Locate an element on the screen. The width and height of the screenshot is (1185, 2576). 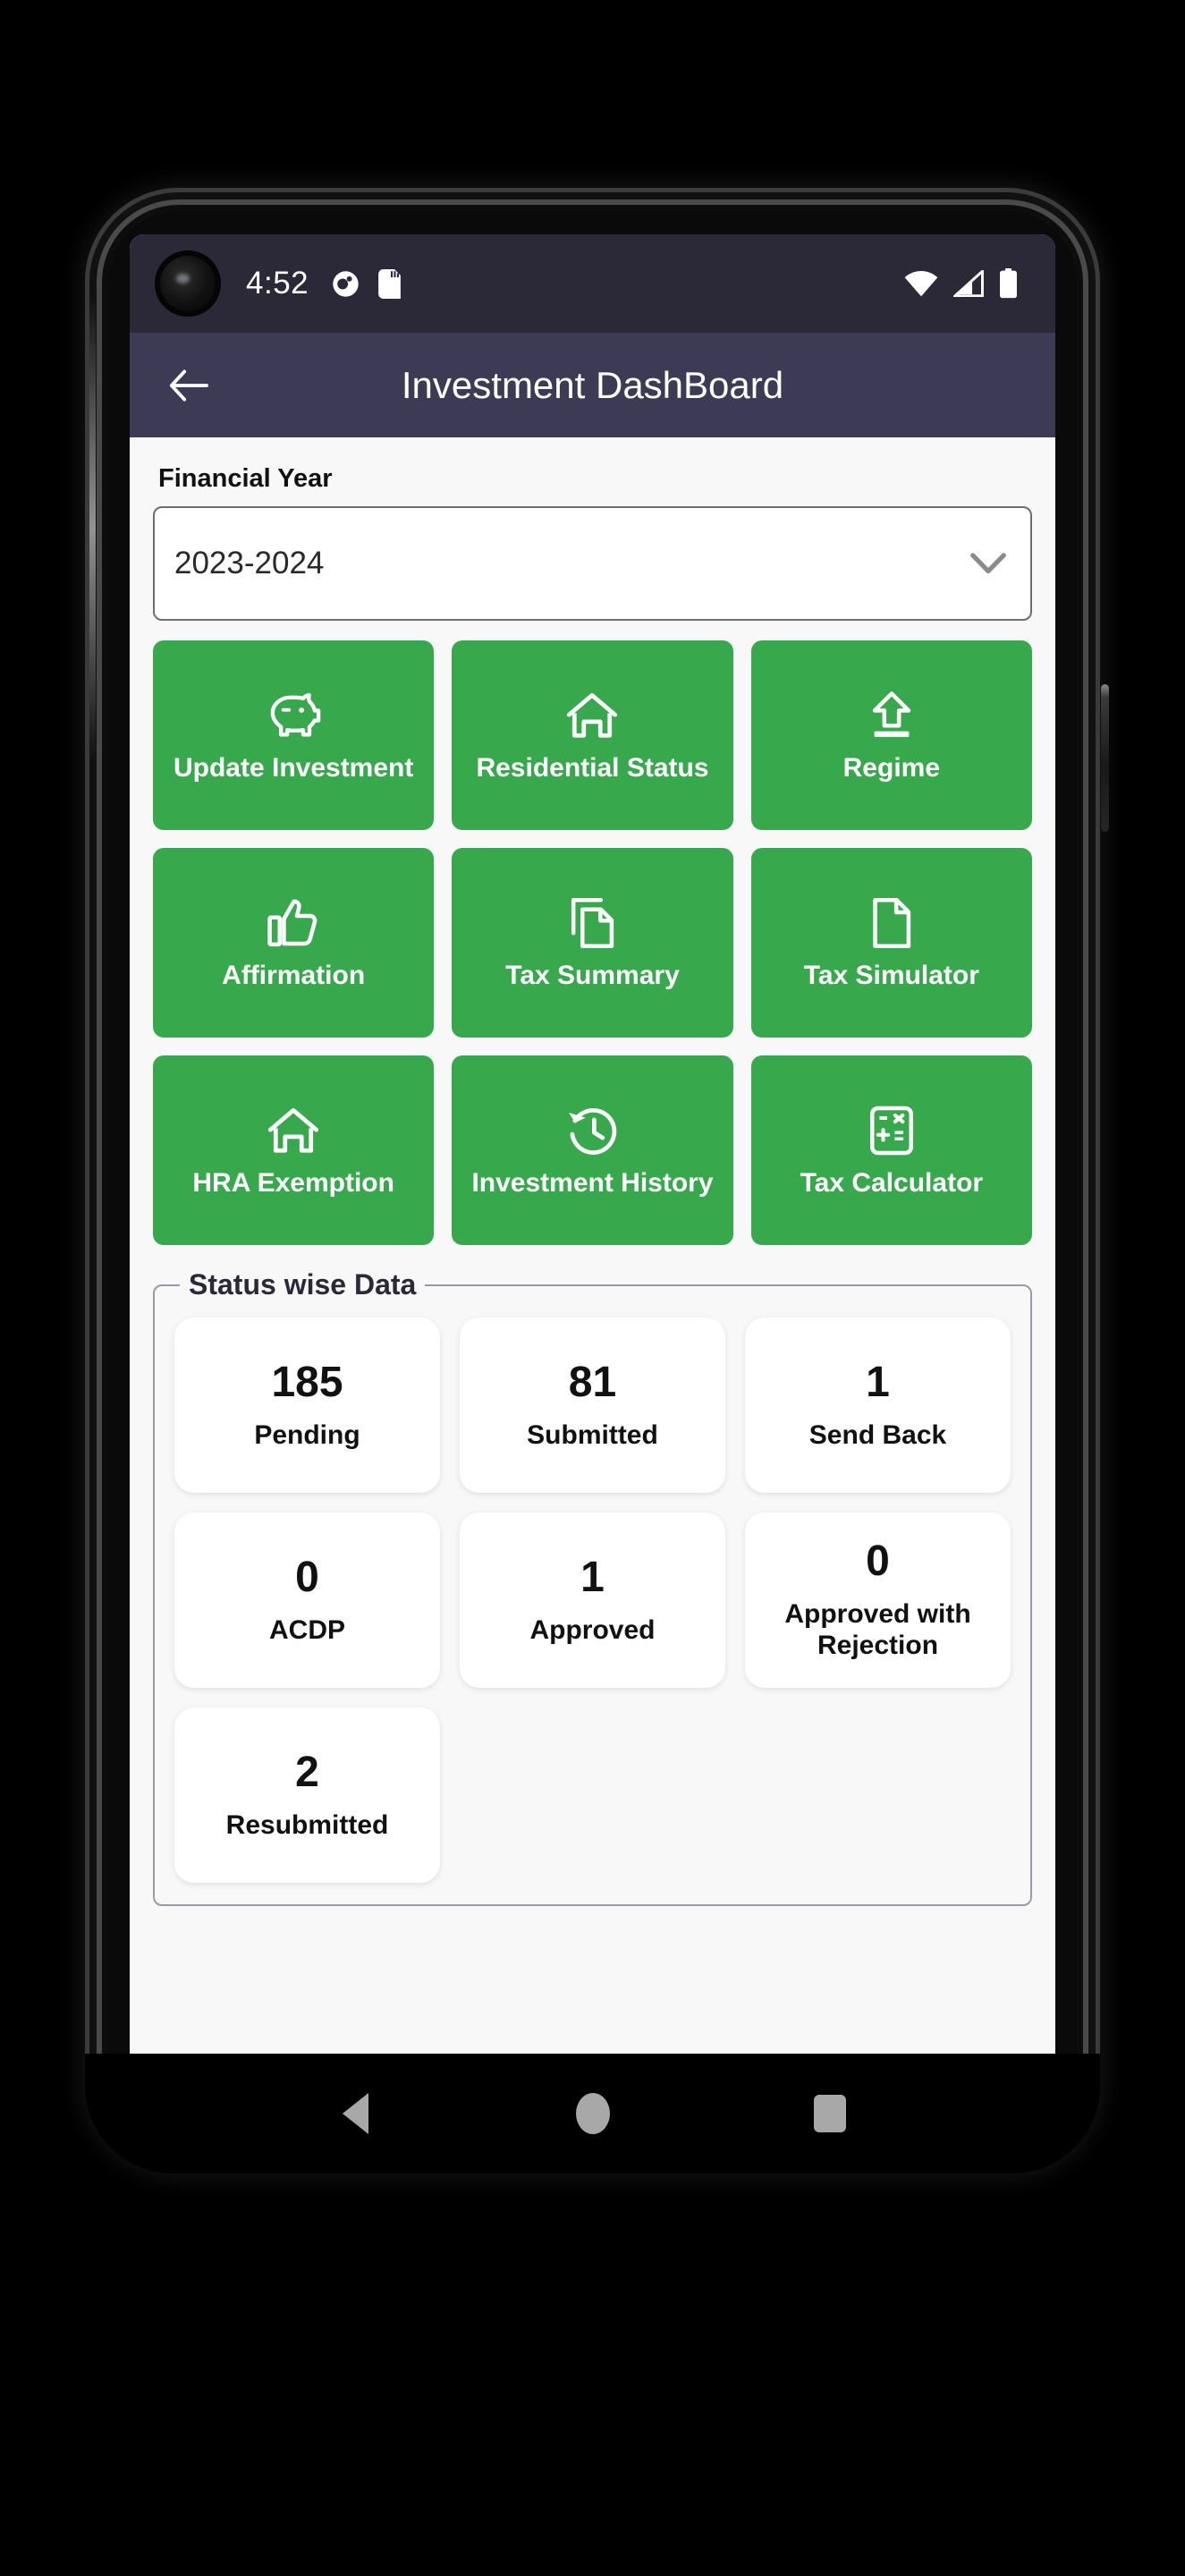
financial-year-value: 2023-2024 is located at coordinates (249, 563).